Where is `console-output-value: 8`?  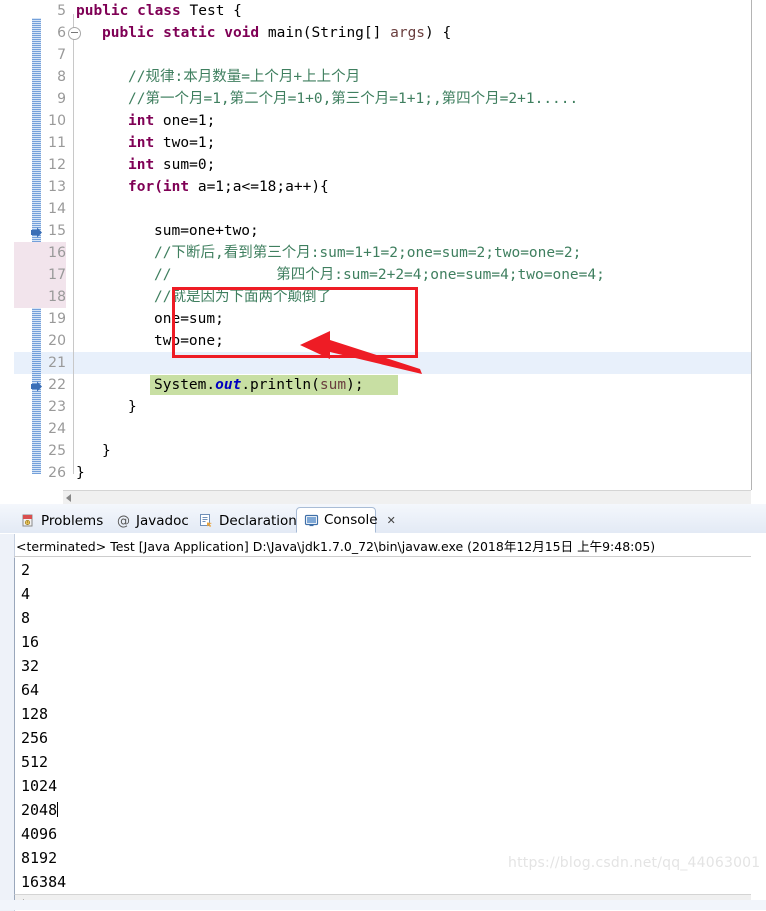
console-output-value: 8 is located at coordinates (26, 618).